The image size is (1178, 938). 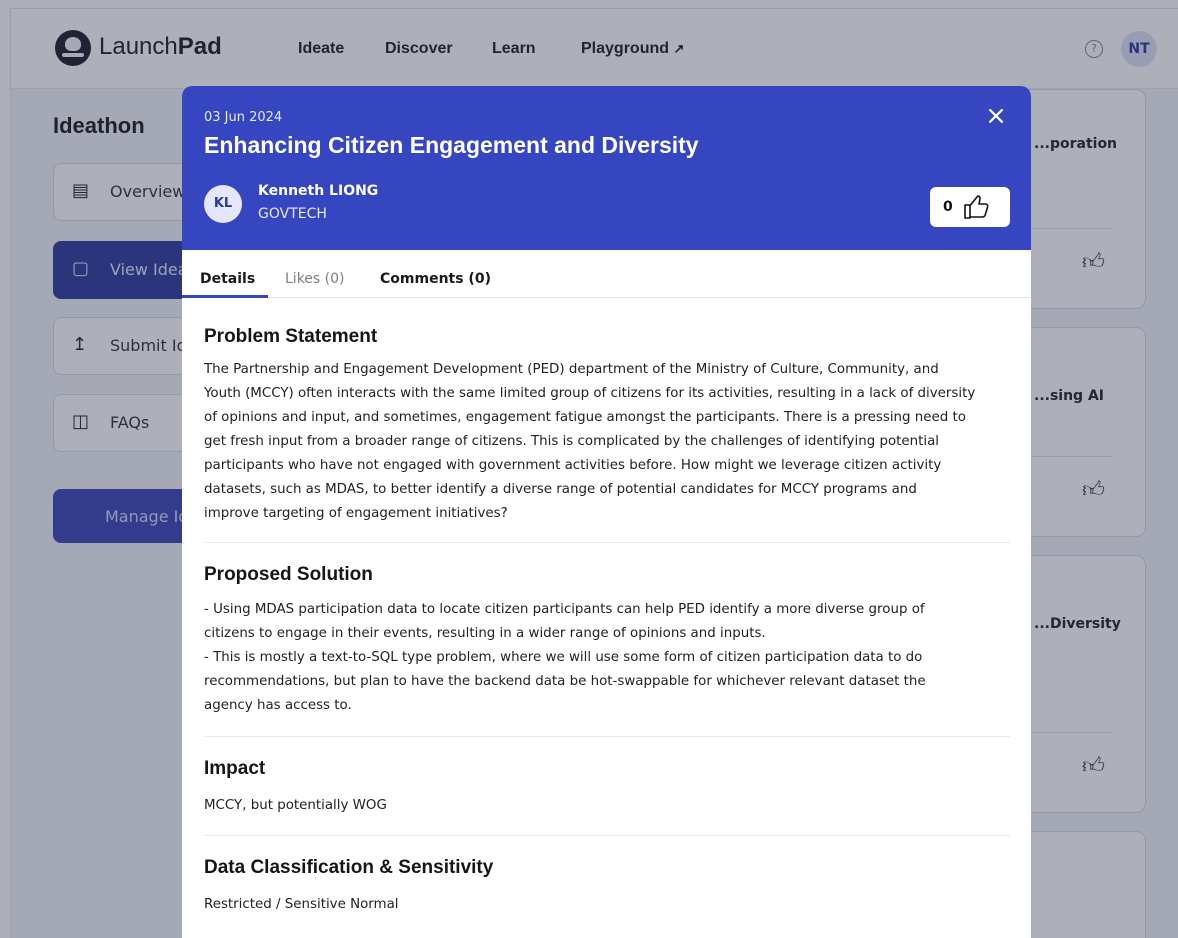 I want to click on section-heading-solution: Proposed Solution, so click(x=288, y=574).